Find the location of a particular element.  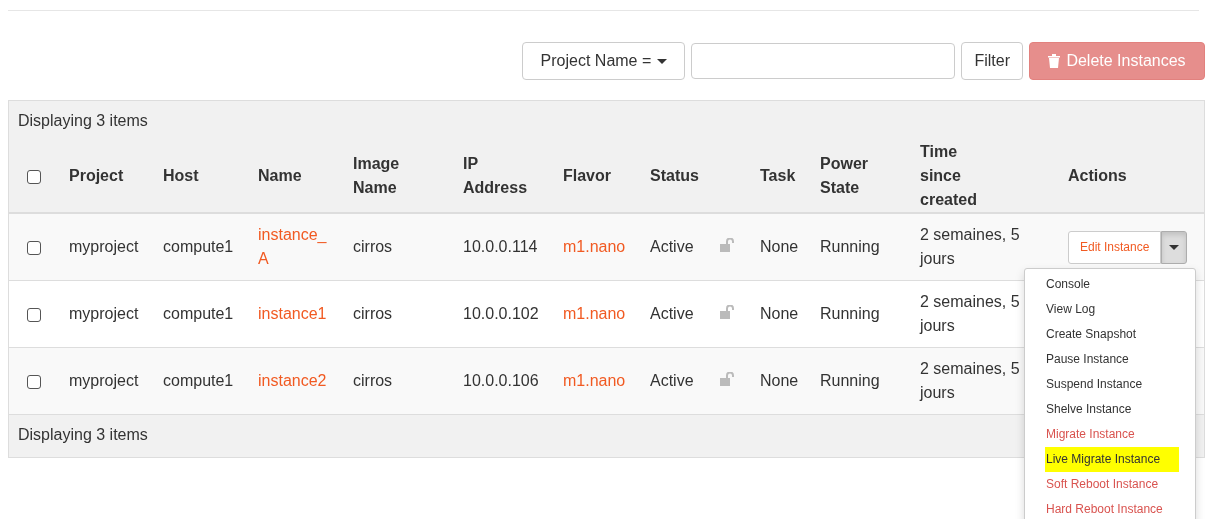

column-header: Name is located at coordinates (280, 176).